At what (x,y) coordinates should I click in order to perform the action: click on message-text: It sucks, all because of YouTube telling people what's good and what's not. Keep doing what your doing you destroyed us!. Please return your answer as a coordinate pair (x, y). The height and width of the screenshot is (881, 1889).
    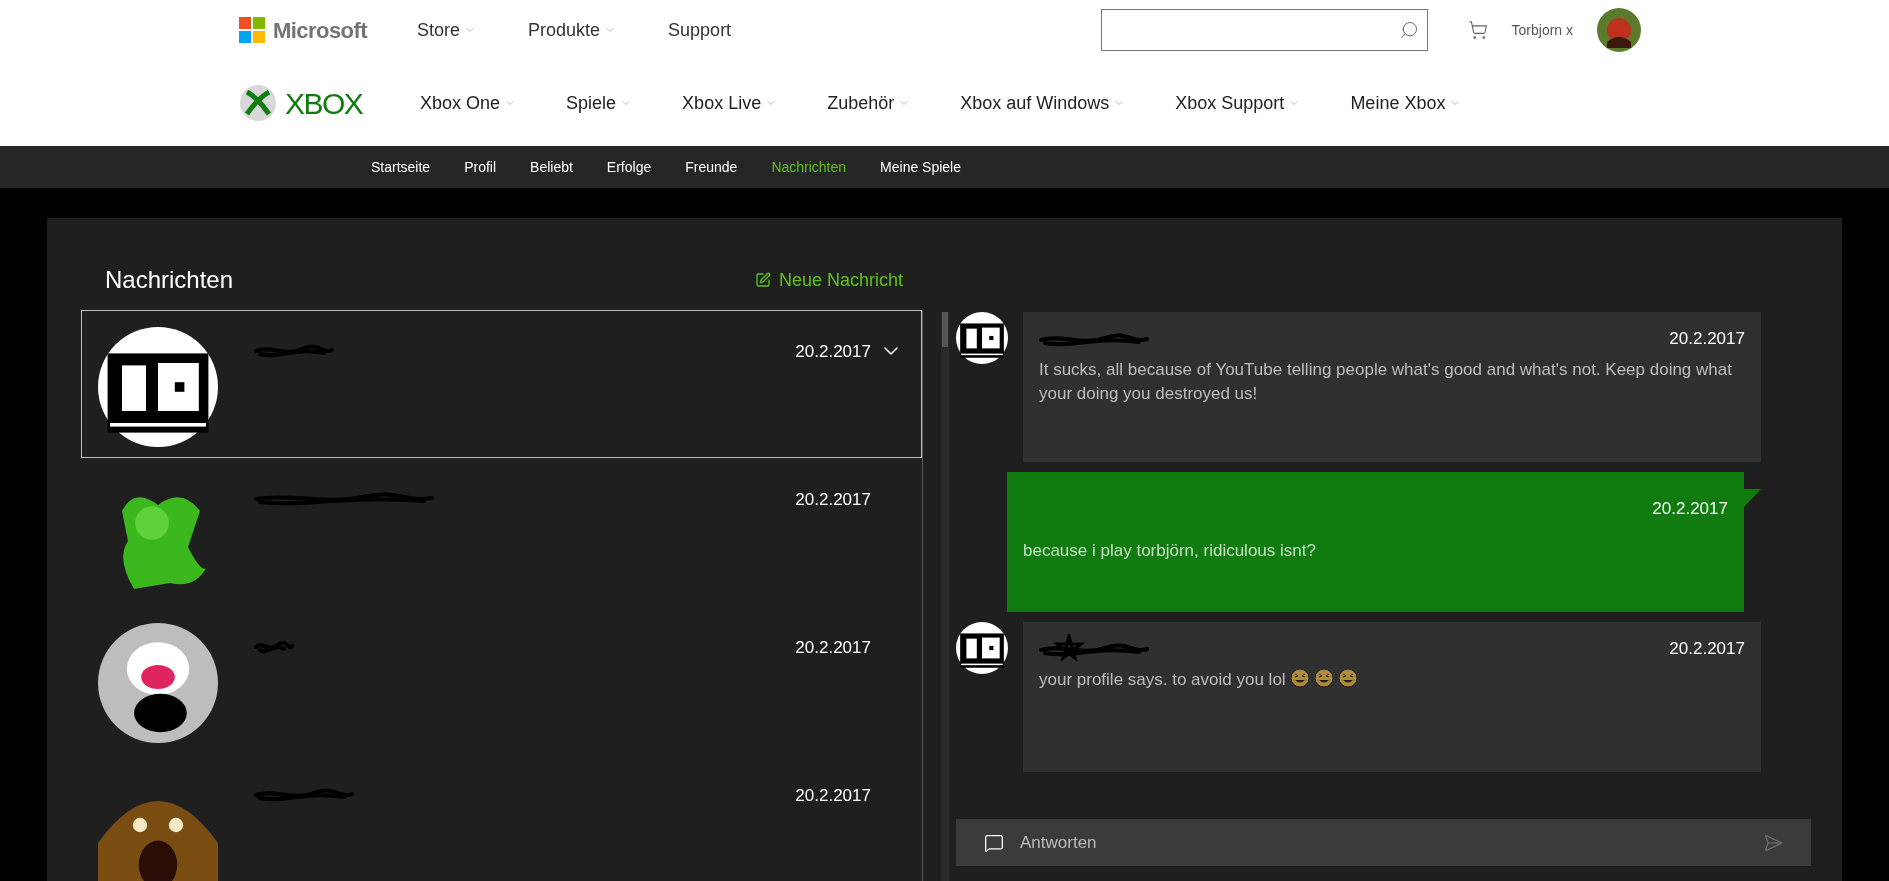
    Looking at the image, I should click on (1386, 382).